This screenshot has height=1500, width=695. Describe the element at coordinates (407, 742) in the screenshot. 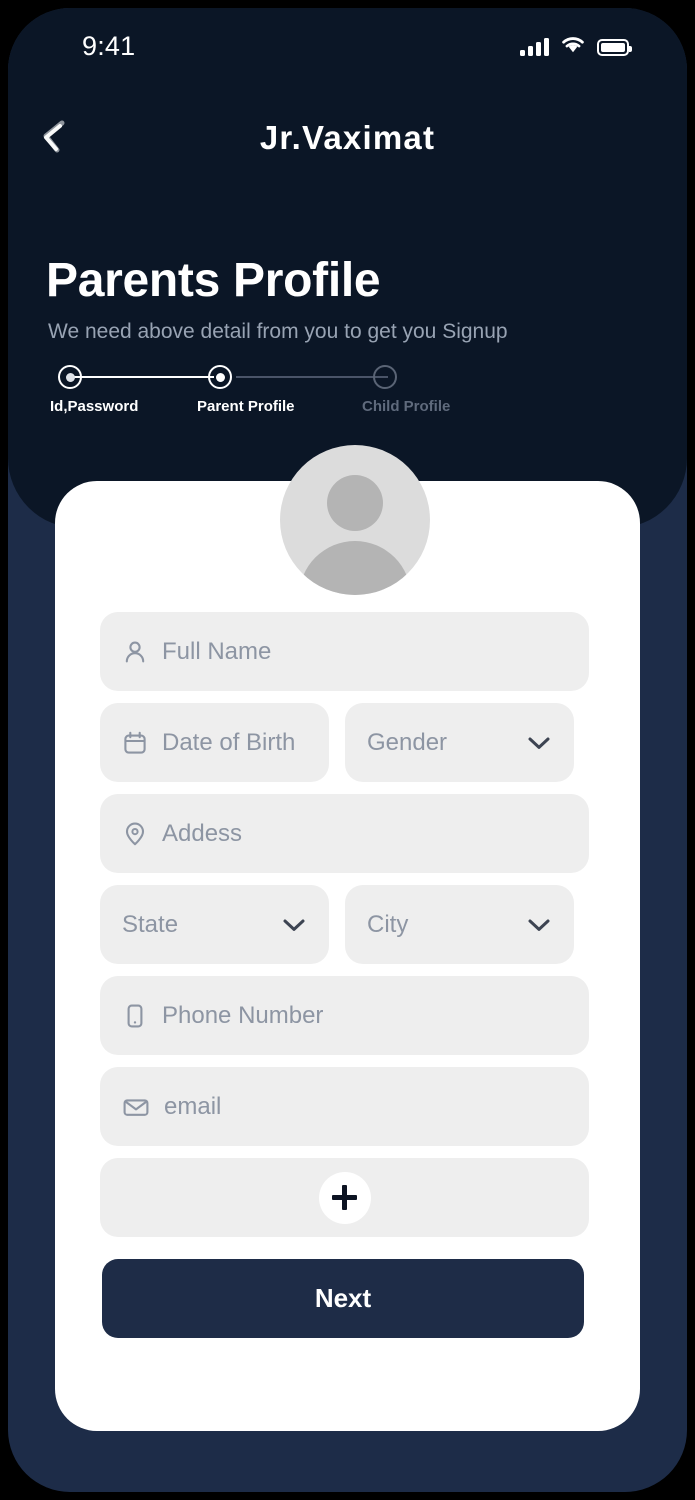

I see `gender-placeholder: Gender` at that location.